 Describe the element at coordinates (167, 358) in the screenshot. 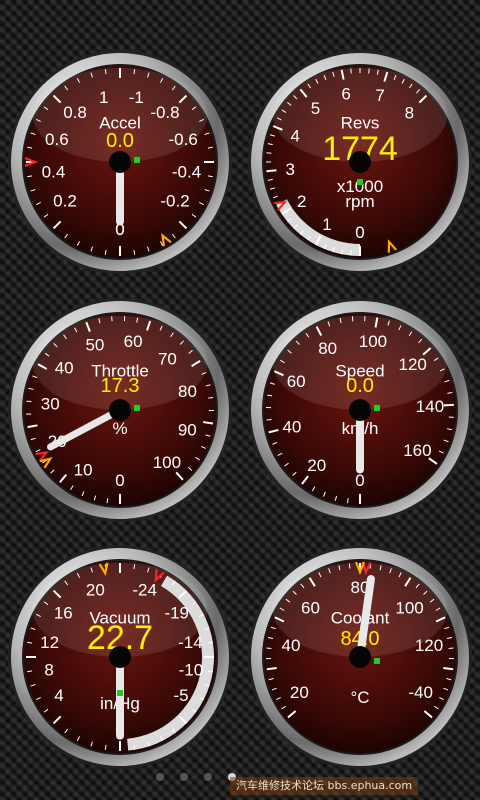

I see `tick-label: 70` at that location.